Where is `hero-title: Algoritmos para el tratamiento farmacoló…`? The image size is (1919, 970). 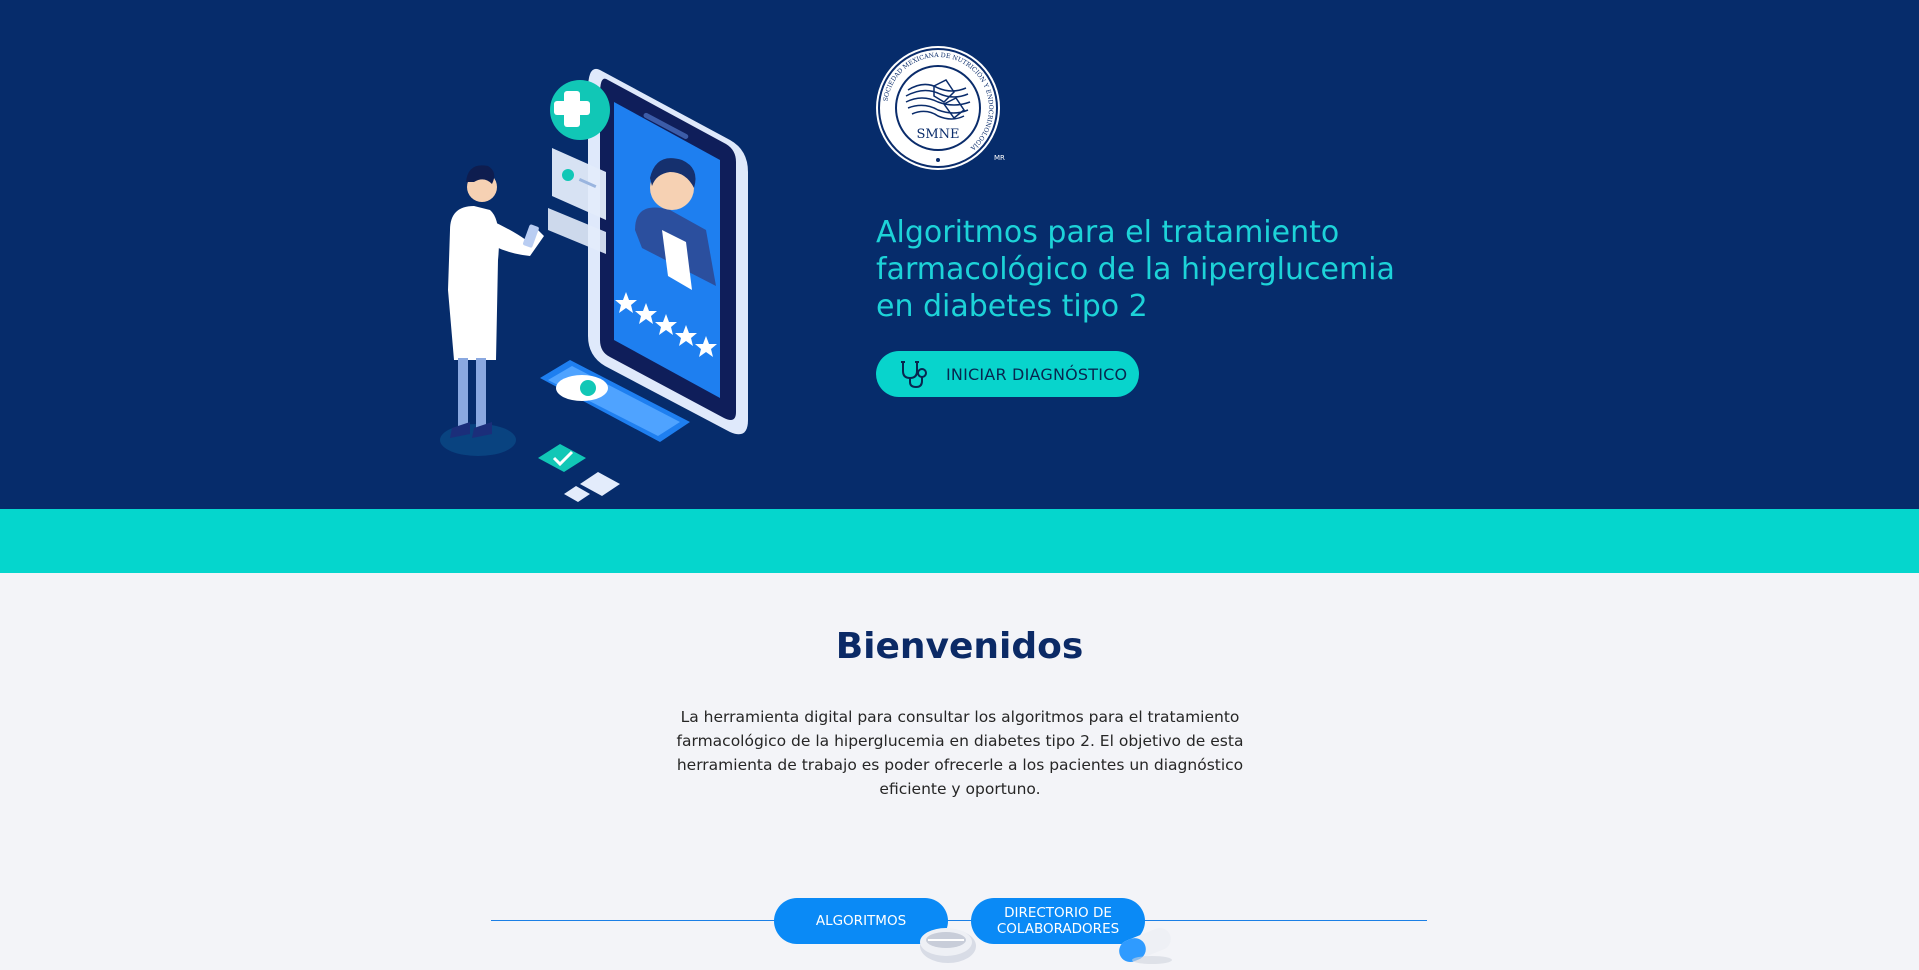 hero-title: Algoritmos para el tratamiento farmacoló… is located at coordinates (1135, 269).